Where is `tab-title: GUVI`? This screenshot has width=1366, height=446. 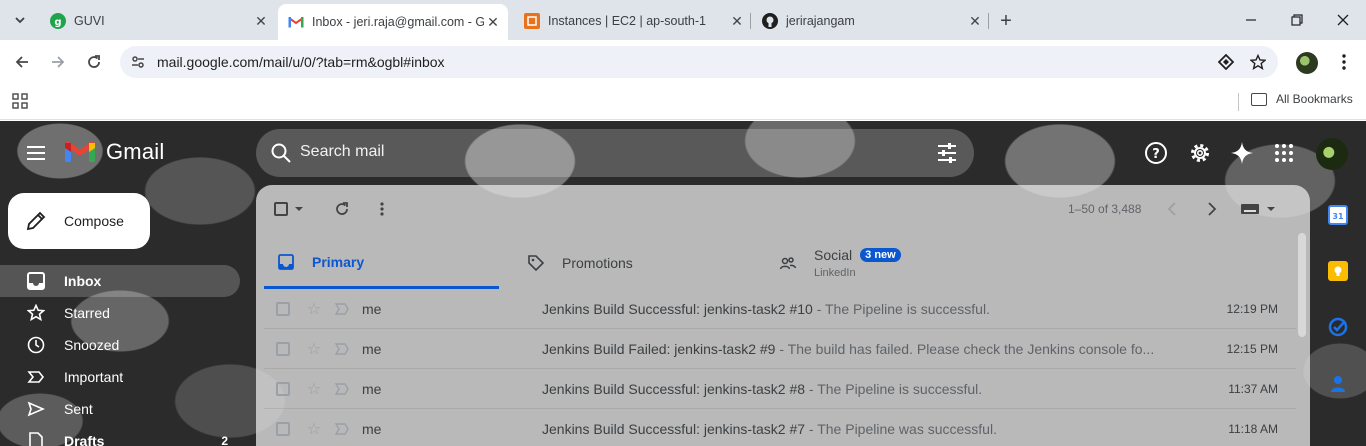 tab-title: GUVI is located at coordinates (89, 21).